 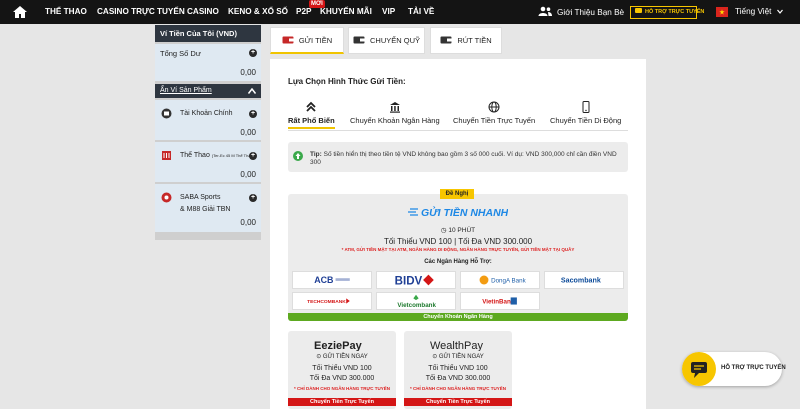 I want to click on bank-vietcombank-text: Vietcombank, so click(x=416, y=305).